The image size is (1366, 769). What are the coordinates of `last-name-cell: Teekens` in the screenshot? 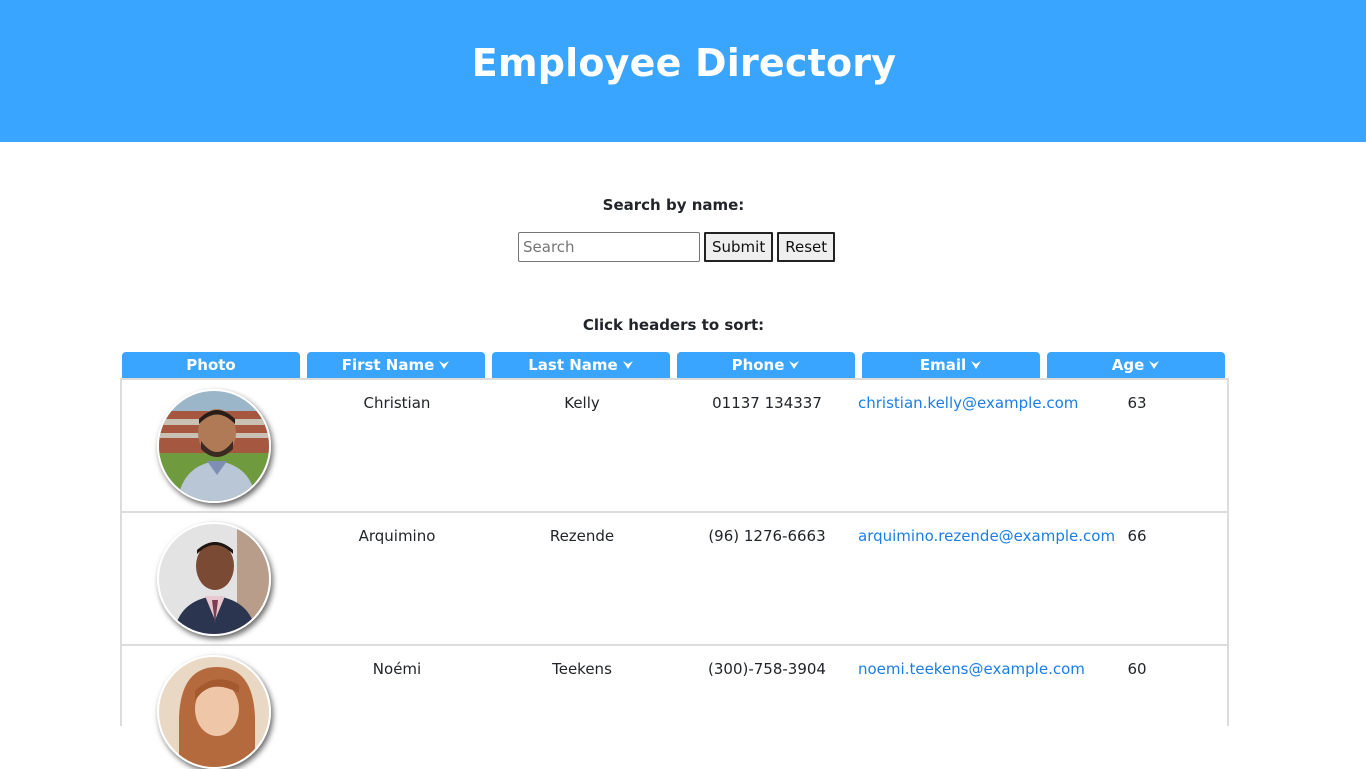 It's located at (582, 669).